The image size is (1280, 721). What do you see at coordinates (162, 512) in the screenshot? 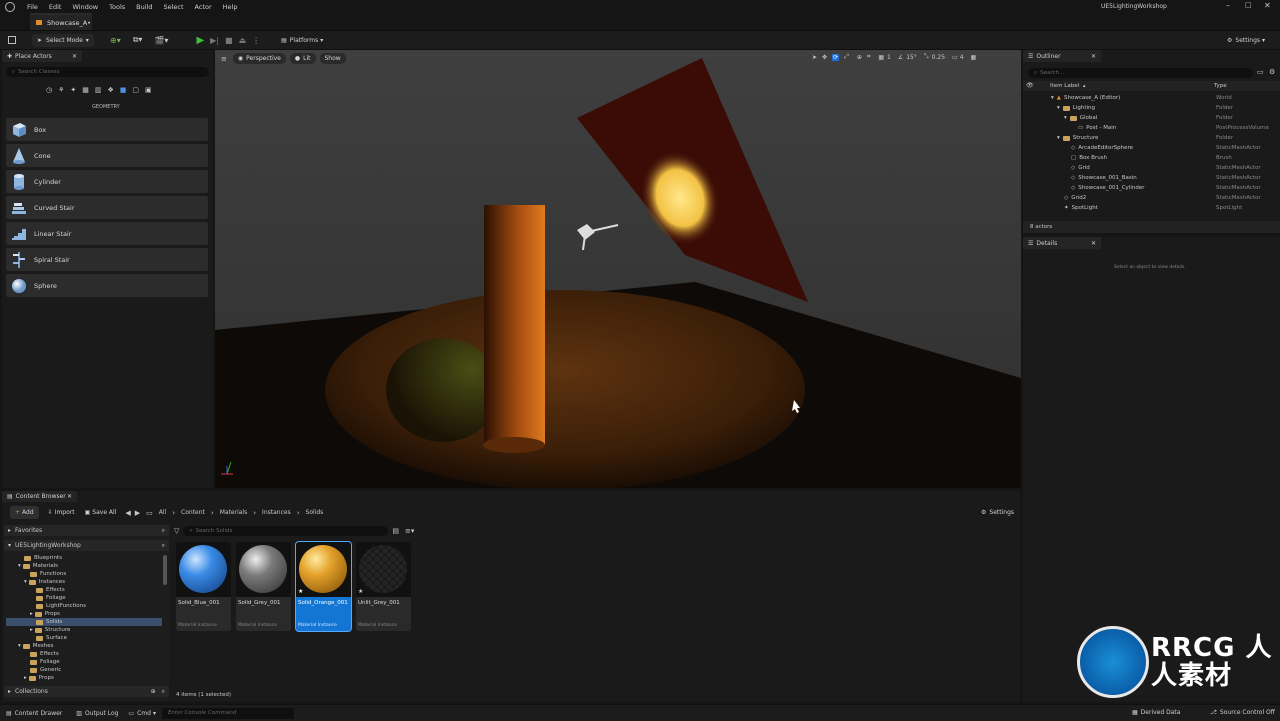
I see `breadcrumb-item: All` at bounding box center [162, 512].